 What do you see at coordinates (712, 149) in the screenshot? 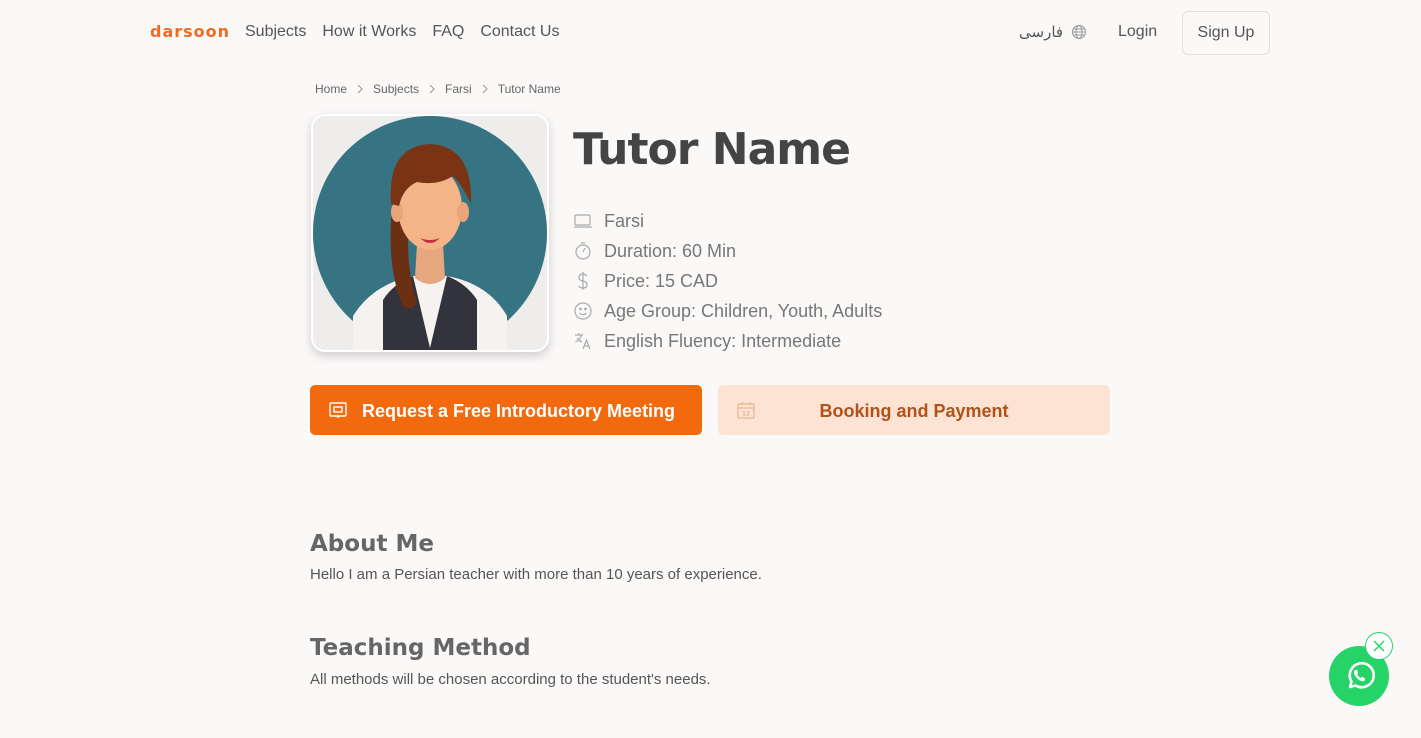
I see `tutor-name: Tutor Name` at bounding box center [712, 149].